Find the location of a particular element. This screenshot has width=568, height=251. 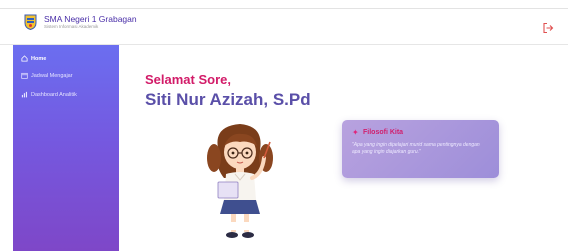

sidebar-item-home: Home is located at coordinates (33, 58).